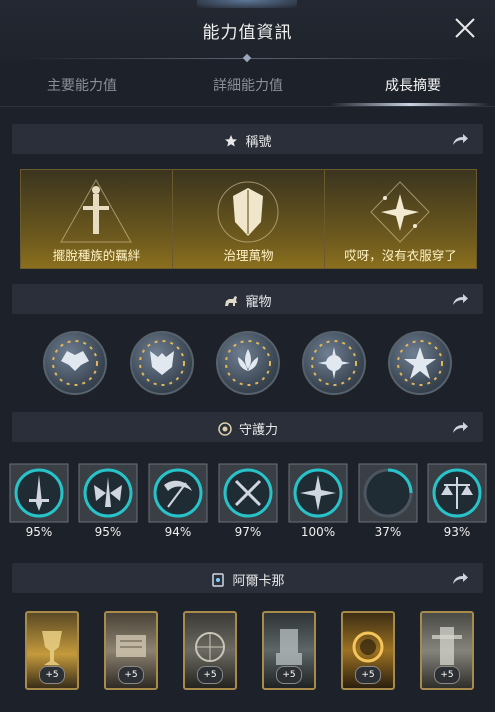  Describe the element at coordinates (258, 302) in the screenshot. I see `section-title-pets: 寵物` at that location.